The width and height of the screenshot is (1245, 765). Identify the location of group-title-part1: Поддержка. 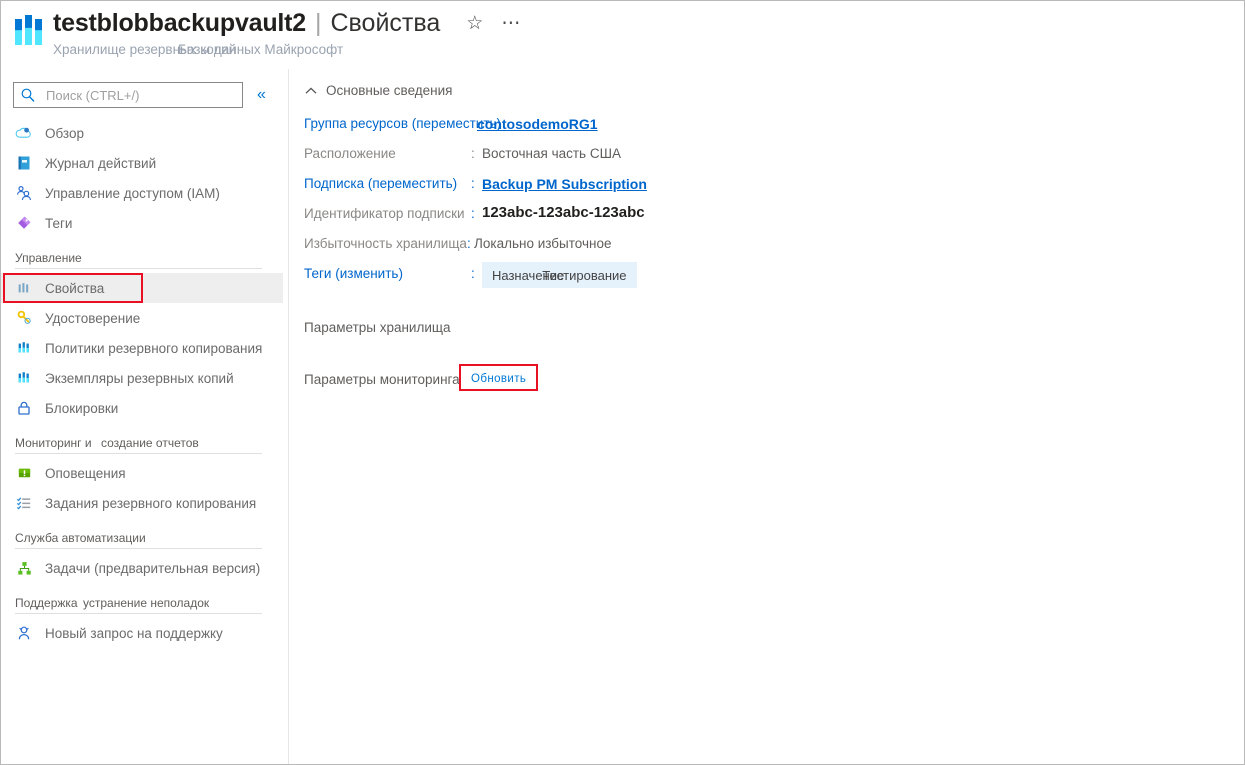
(46, 603).